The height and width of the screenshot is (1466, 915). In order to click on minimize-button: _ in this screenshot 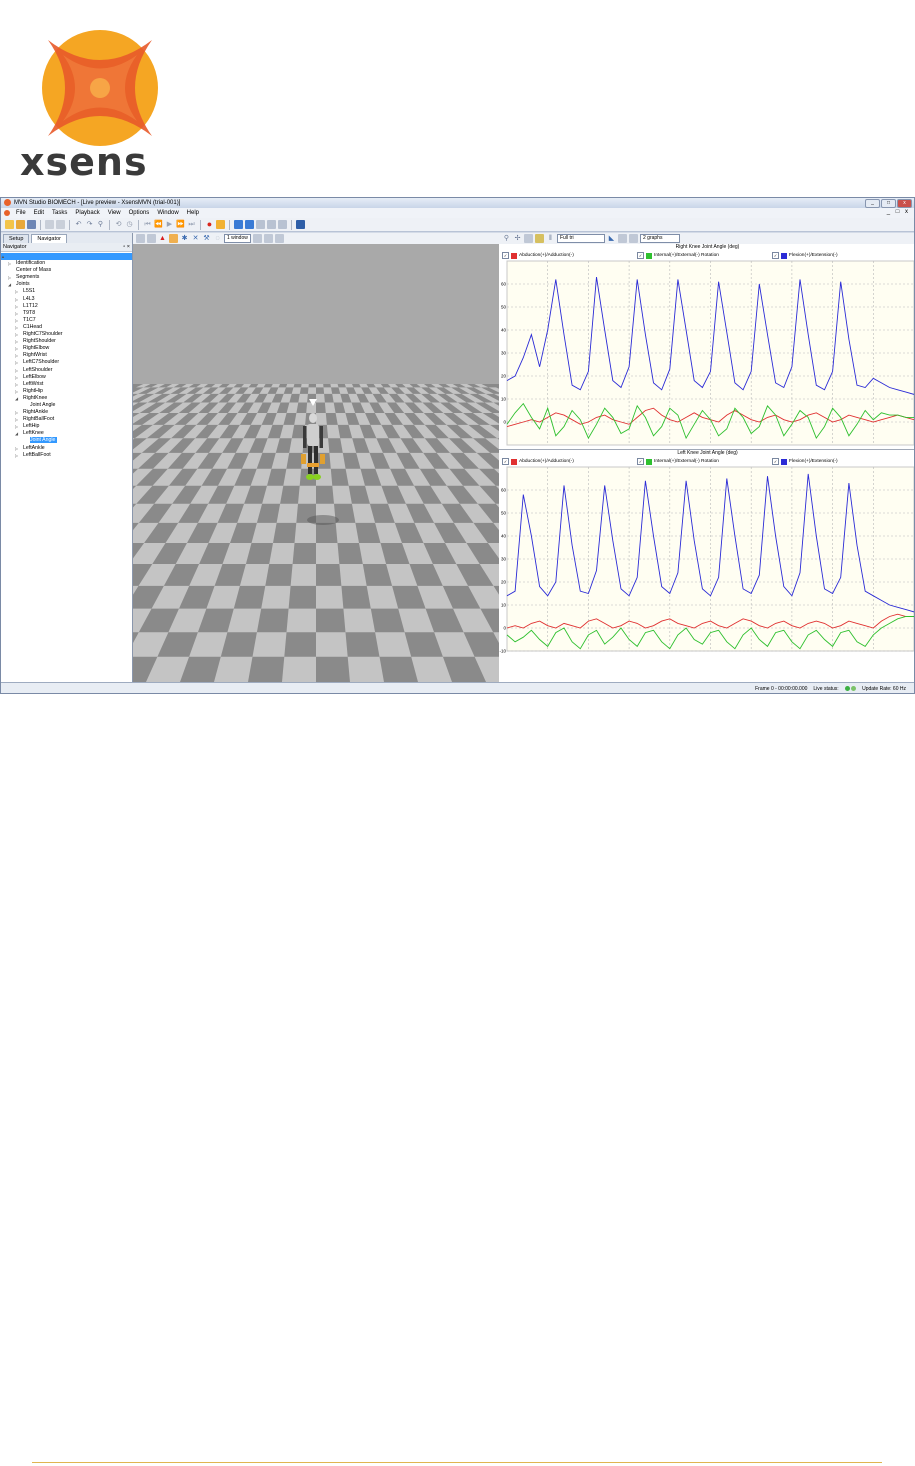, I will do `click(872, 203)`.